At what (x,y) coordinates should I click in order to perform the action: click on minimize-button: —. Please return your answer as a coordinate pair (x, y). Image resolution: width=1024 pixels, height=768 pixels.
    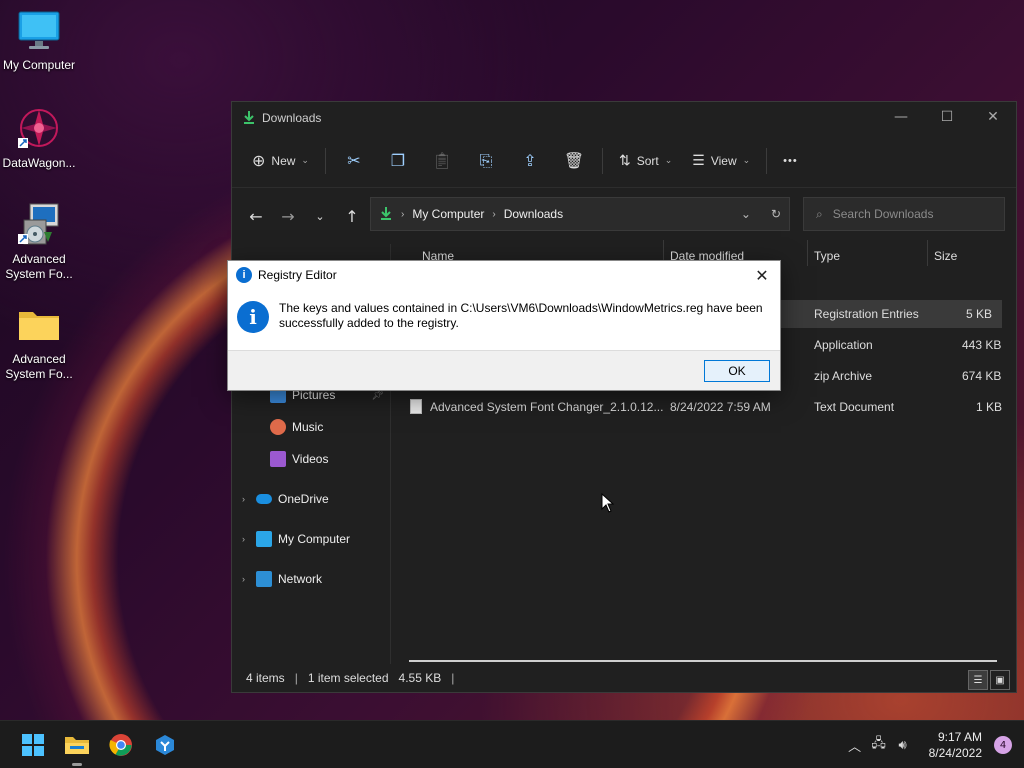
    Looking at the image, I should click on (901, 117).